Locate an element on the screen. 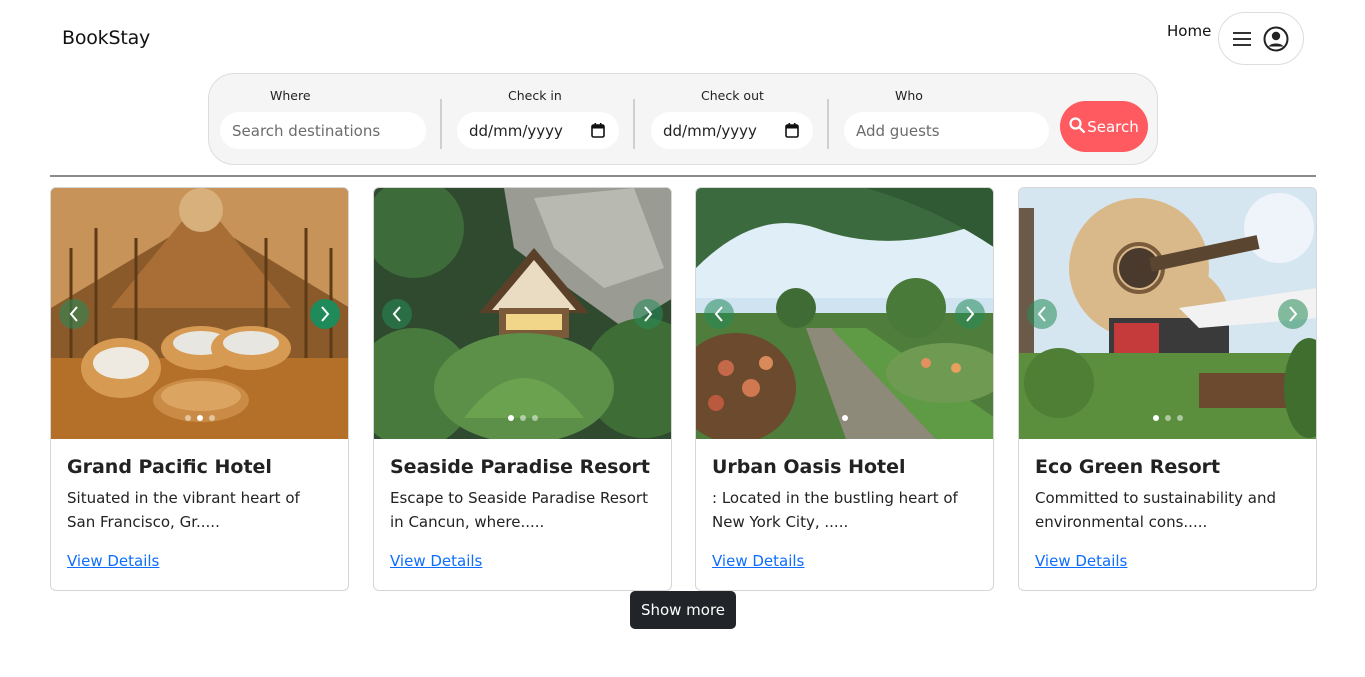 The height and width of the screenshot is (677, 1365). hotel-title: Grand Pacific Hotel is located at coordinates (169, 467).